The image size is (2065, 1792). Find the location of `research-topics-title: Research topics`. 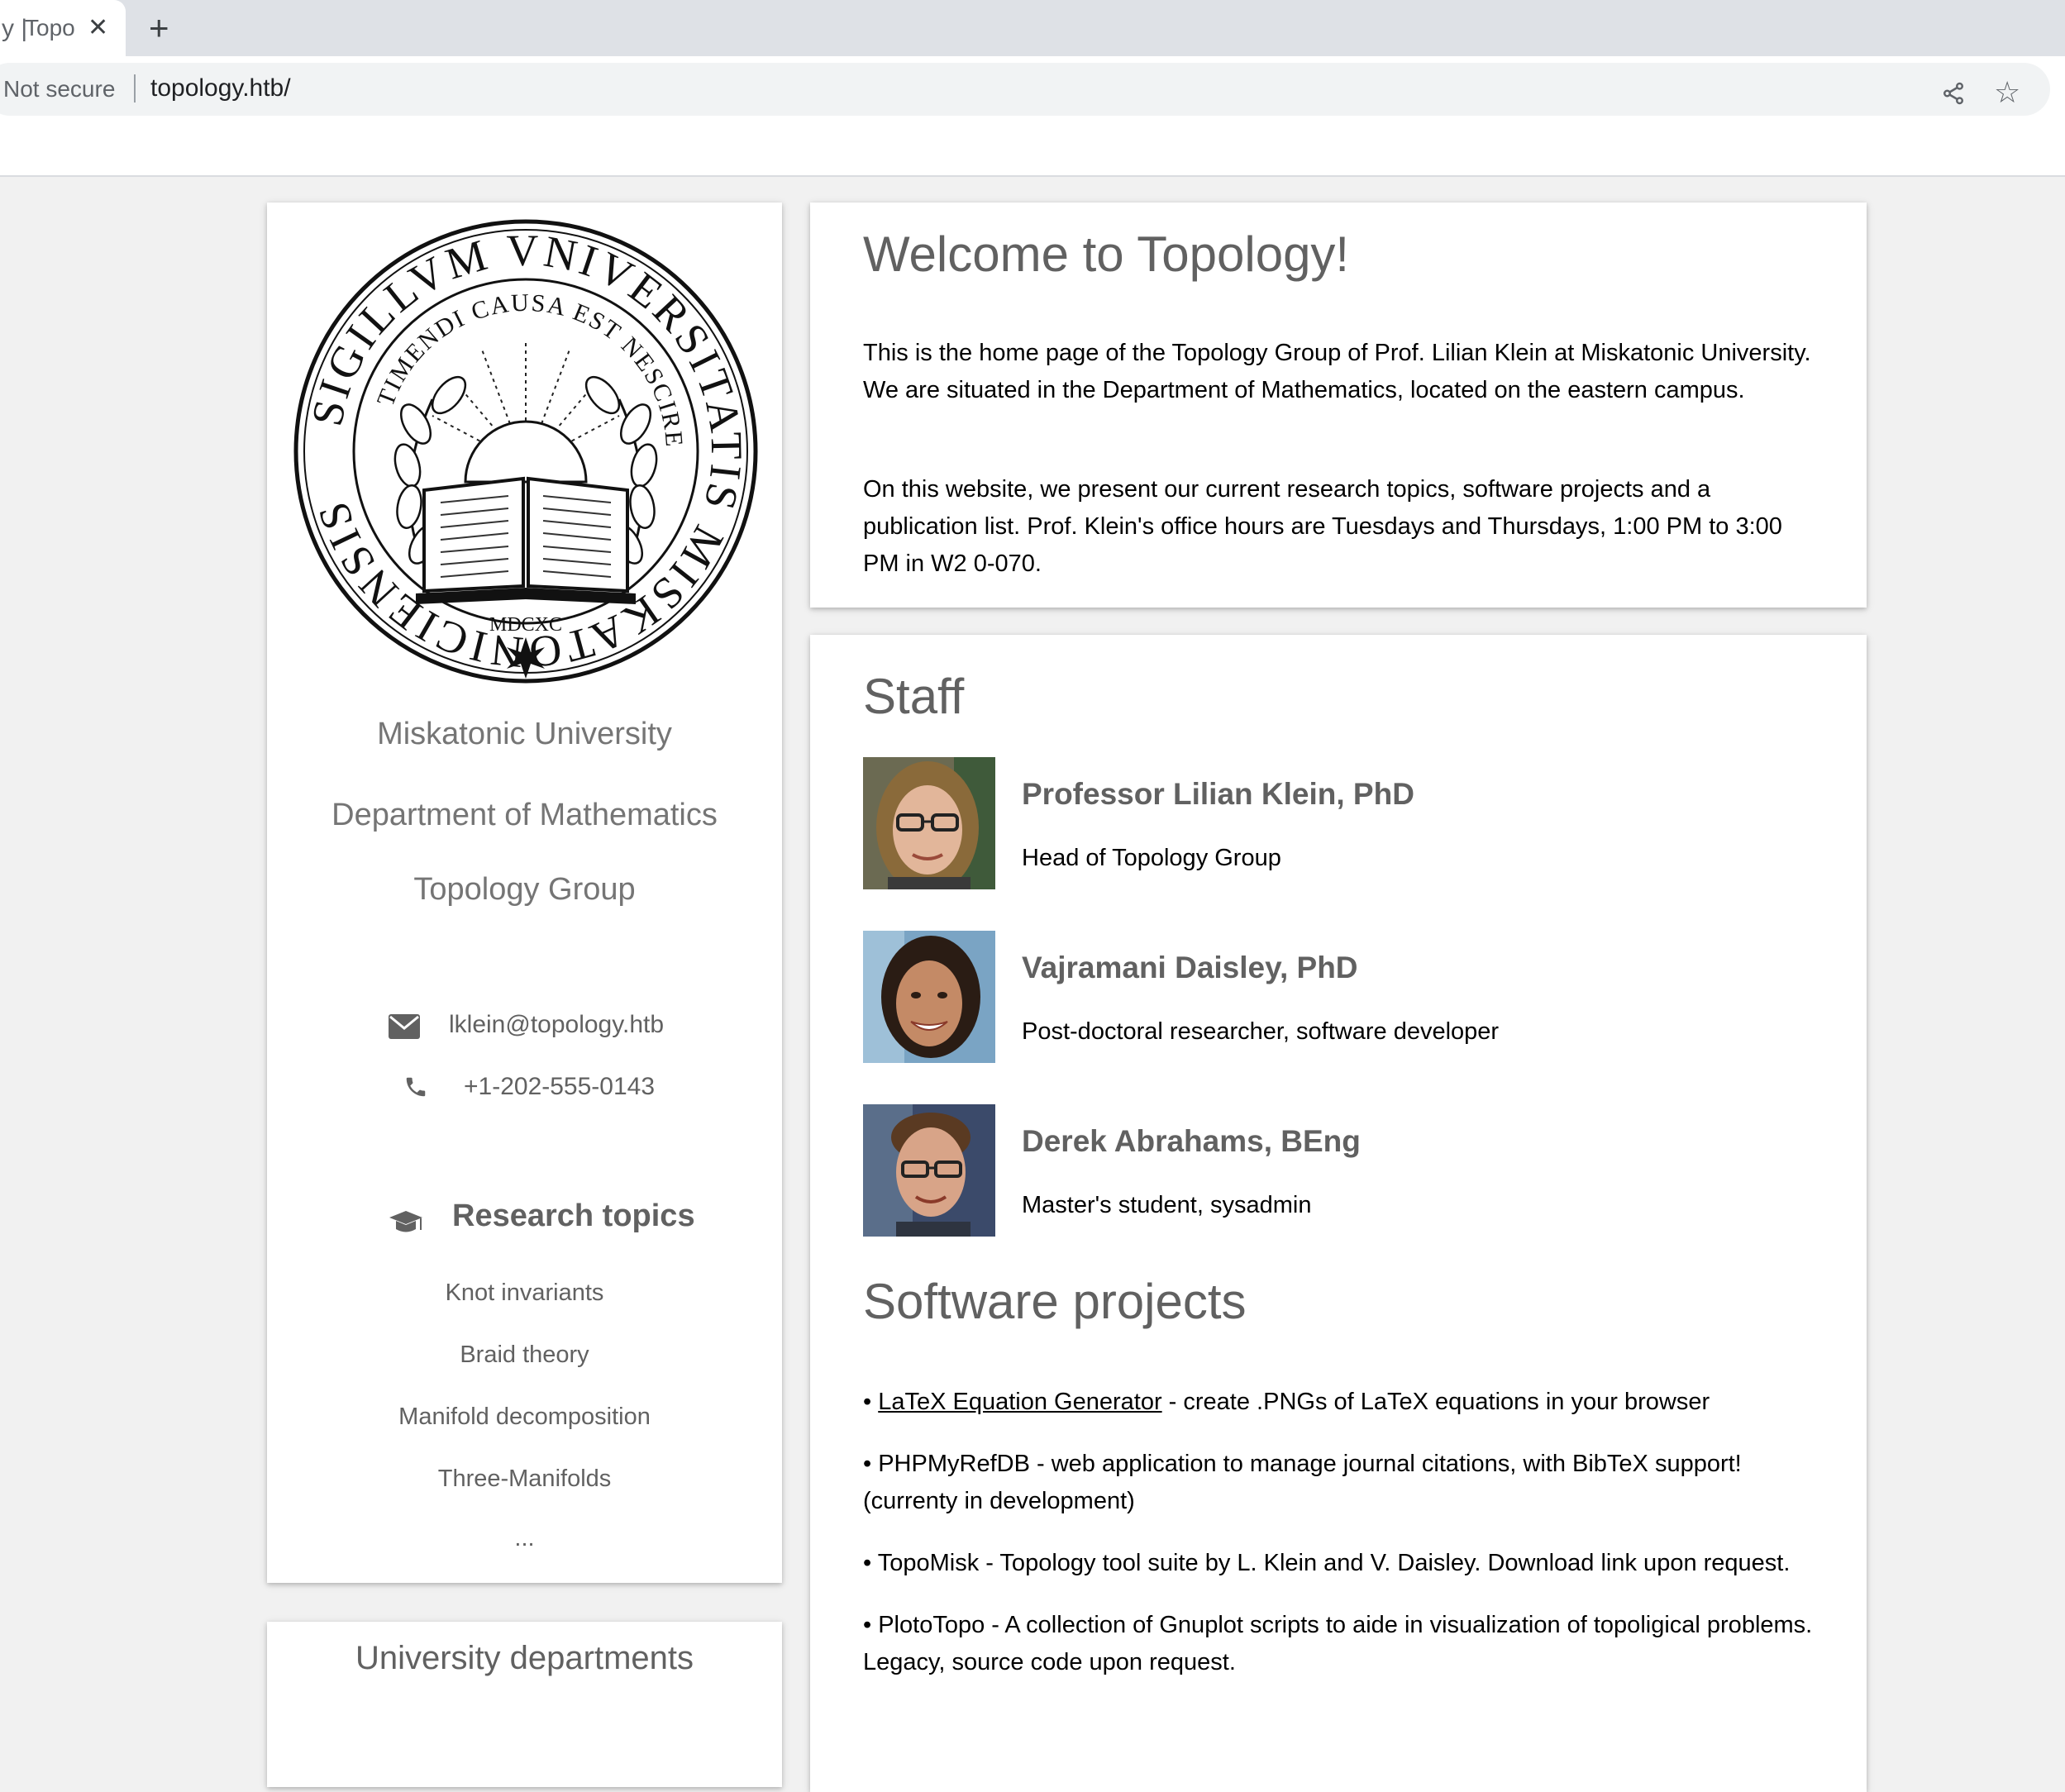

research-topics-title: Research topics is located at coordinates (574, 1216).